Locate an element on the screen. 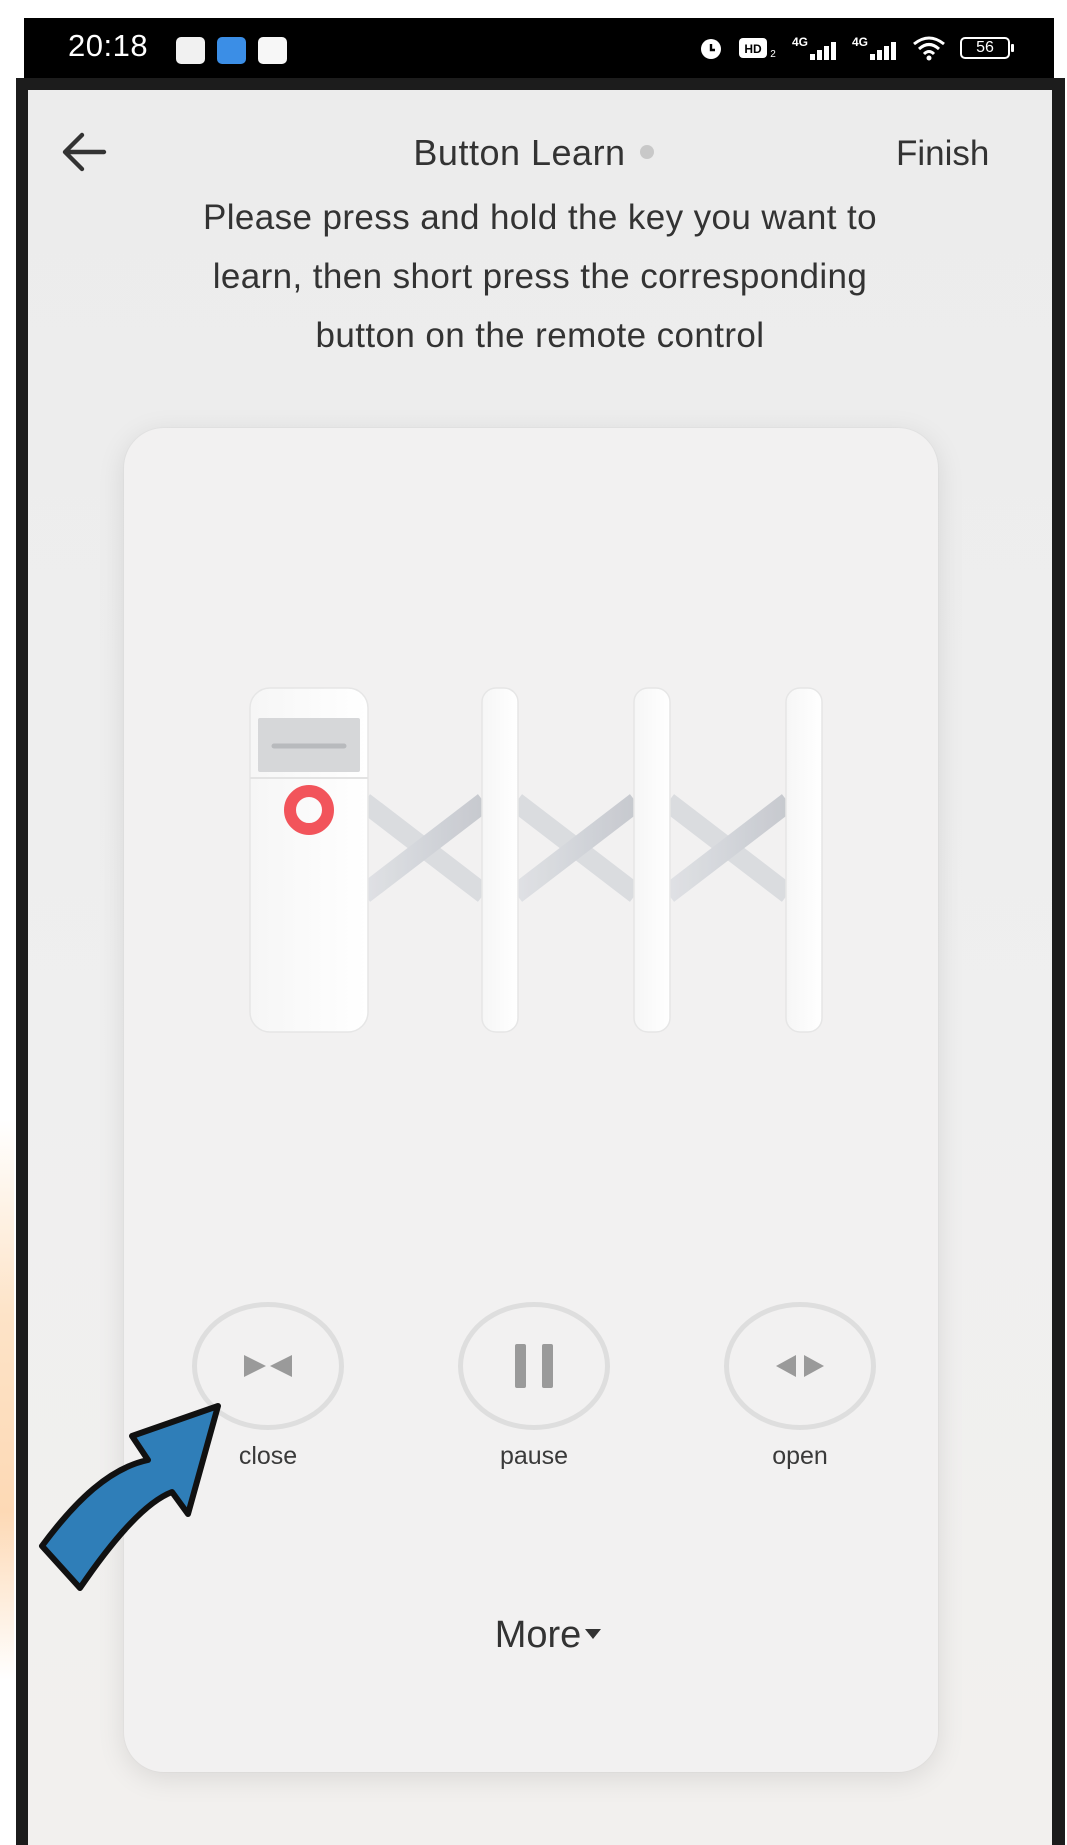 The height and width of the screenshot is (1845, 1067). svg-text: HD is located at coordinates (753, 49).